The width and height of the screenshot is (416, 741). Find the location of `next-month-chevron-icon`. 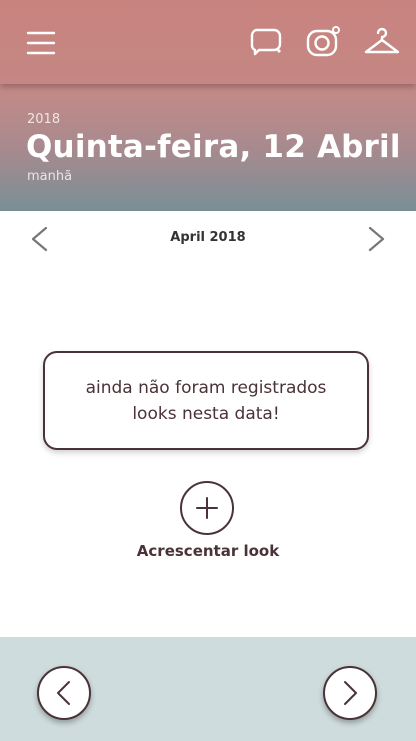

next-month-chevron-icon is located at coordinates (377, 239).